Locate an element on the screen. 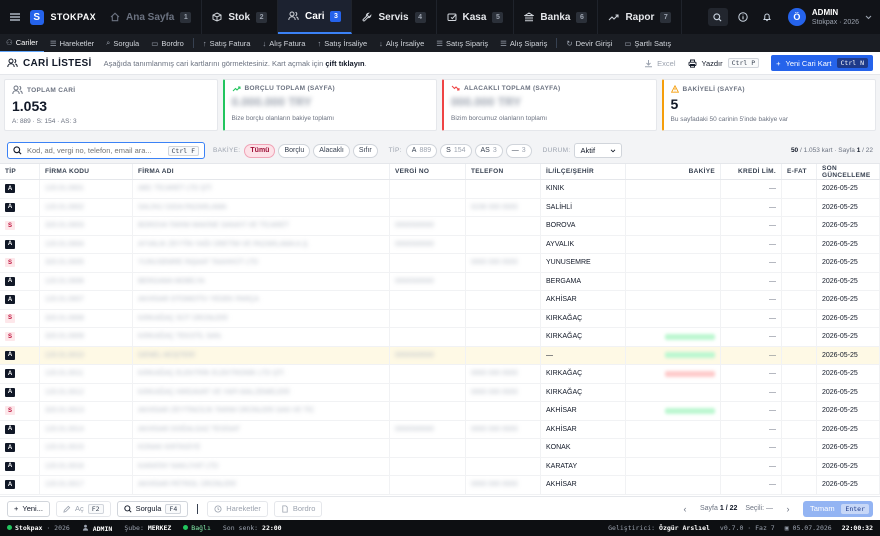  notification-bell-icon is located at coordinates (767, 17).